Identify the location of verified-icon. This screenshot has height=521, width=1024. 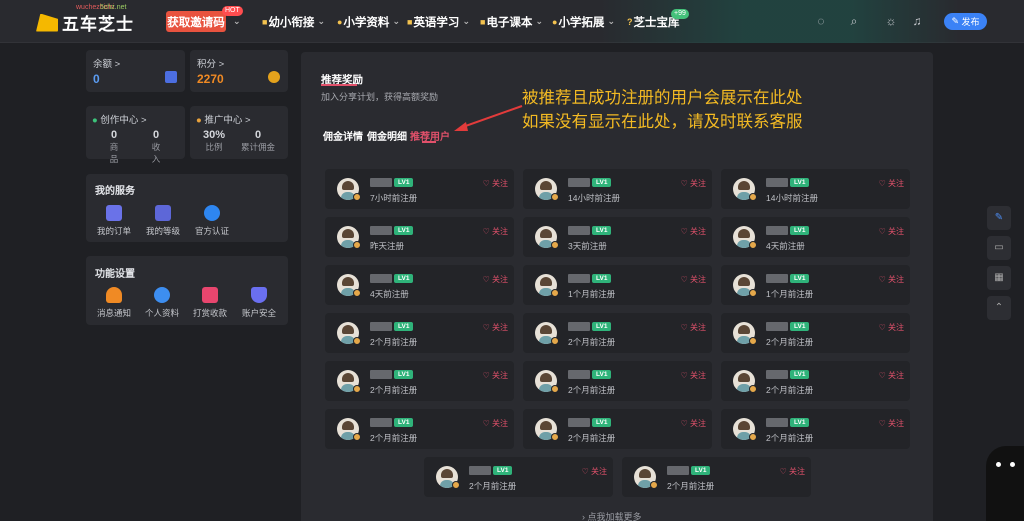
(212, 213).